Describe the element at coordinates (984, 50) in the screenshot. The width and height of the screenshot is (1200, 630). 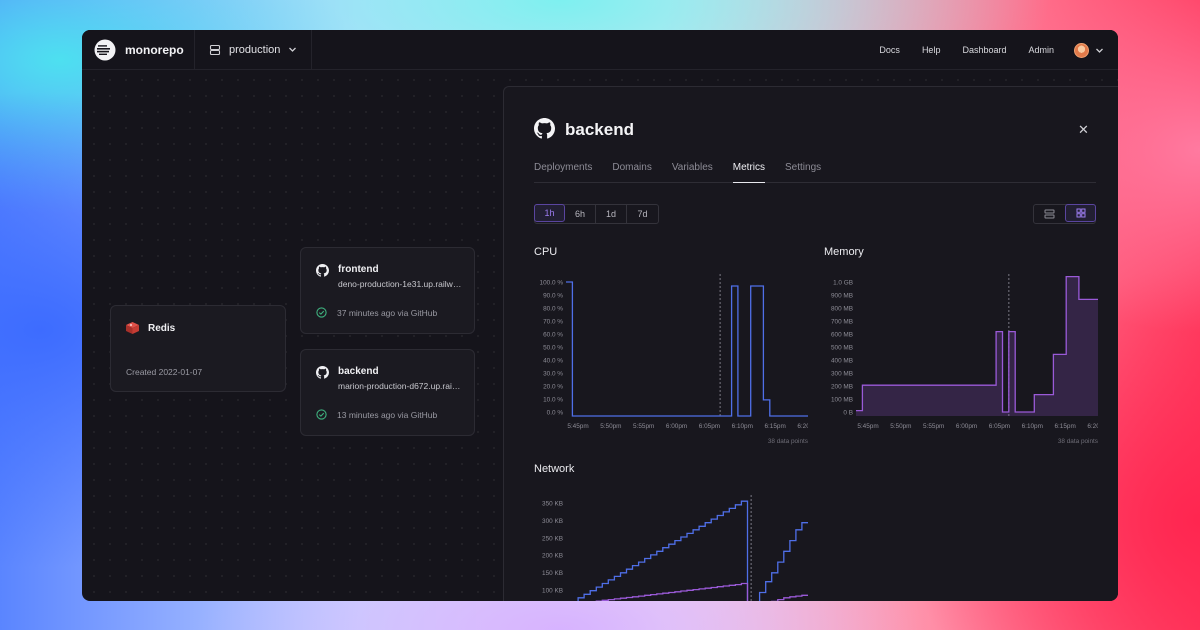
I see `nav-dashboard: Dashboard` at that location.